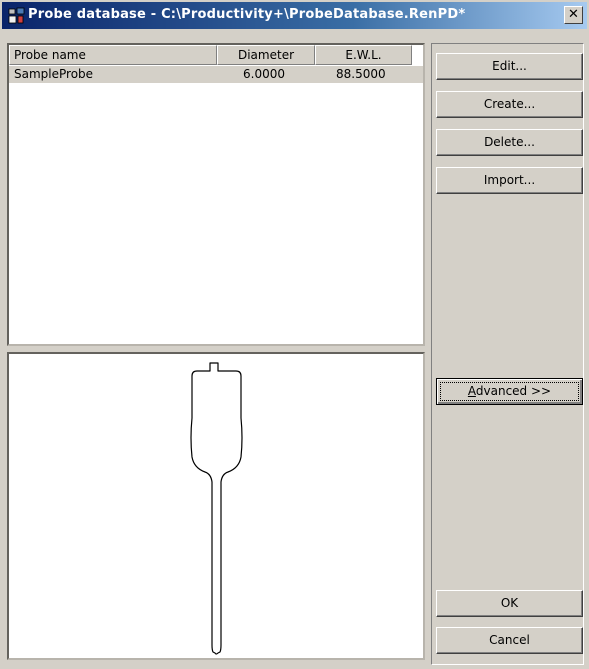 The width and height of the screenshot is (589, 669). I want to click on cell-ewl: 88.5000, so click(361, 74).